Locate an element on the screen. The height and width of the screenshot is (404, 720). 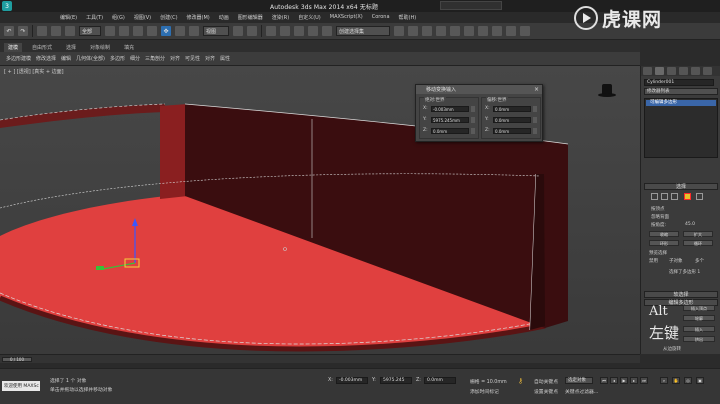
viewport-label: [ + ] [透视] [真实 + 边面] is located at coordinates (34, 71).